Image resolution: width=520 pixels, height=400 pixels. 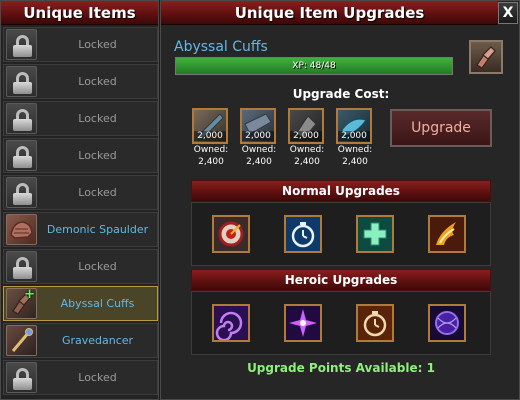 What do you see at coordinates (97, 303) in the screenshot?
I see `item-label: Abyssal Cuffs` at bounding box center [97, 303].